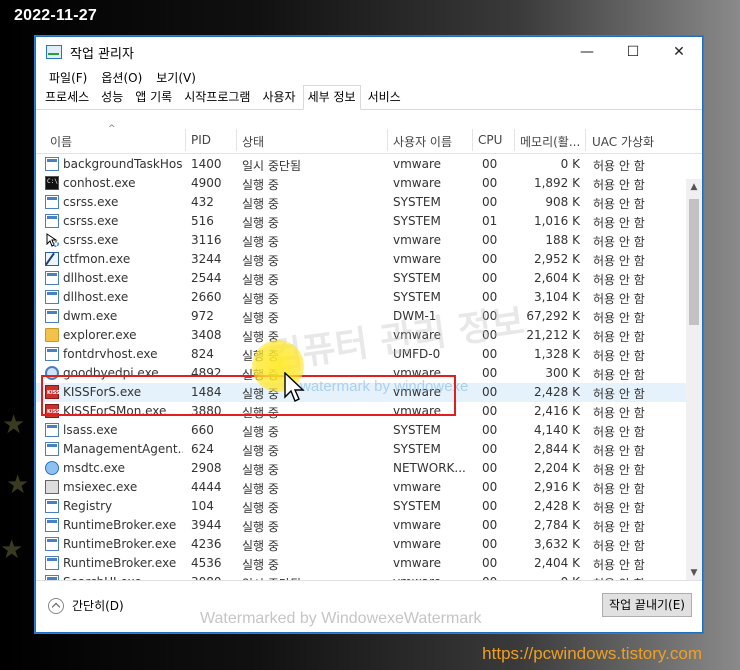  I want to click on tab-bar: 프로세스 성능 앱 기록 시작프로그램 사용자 세부 정보 서비스, so click(369, 97).